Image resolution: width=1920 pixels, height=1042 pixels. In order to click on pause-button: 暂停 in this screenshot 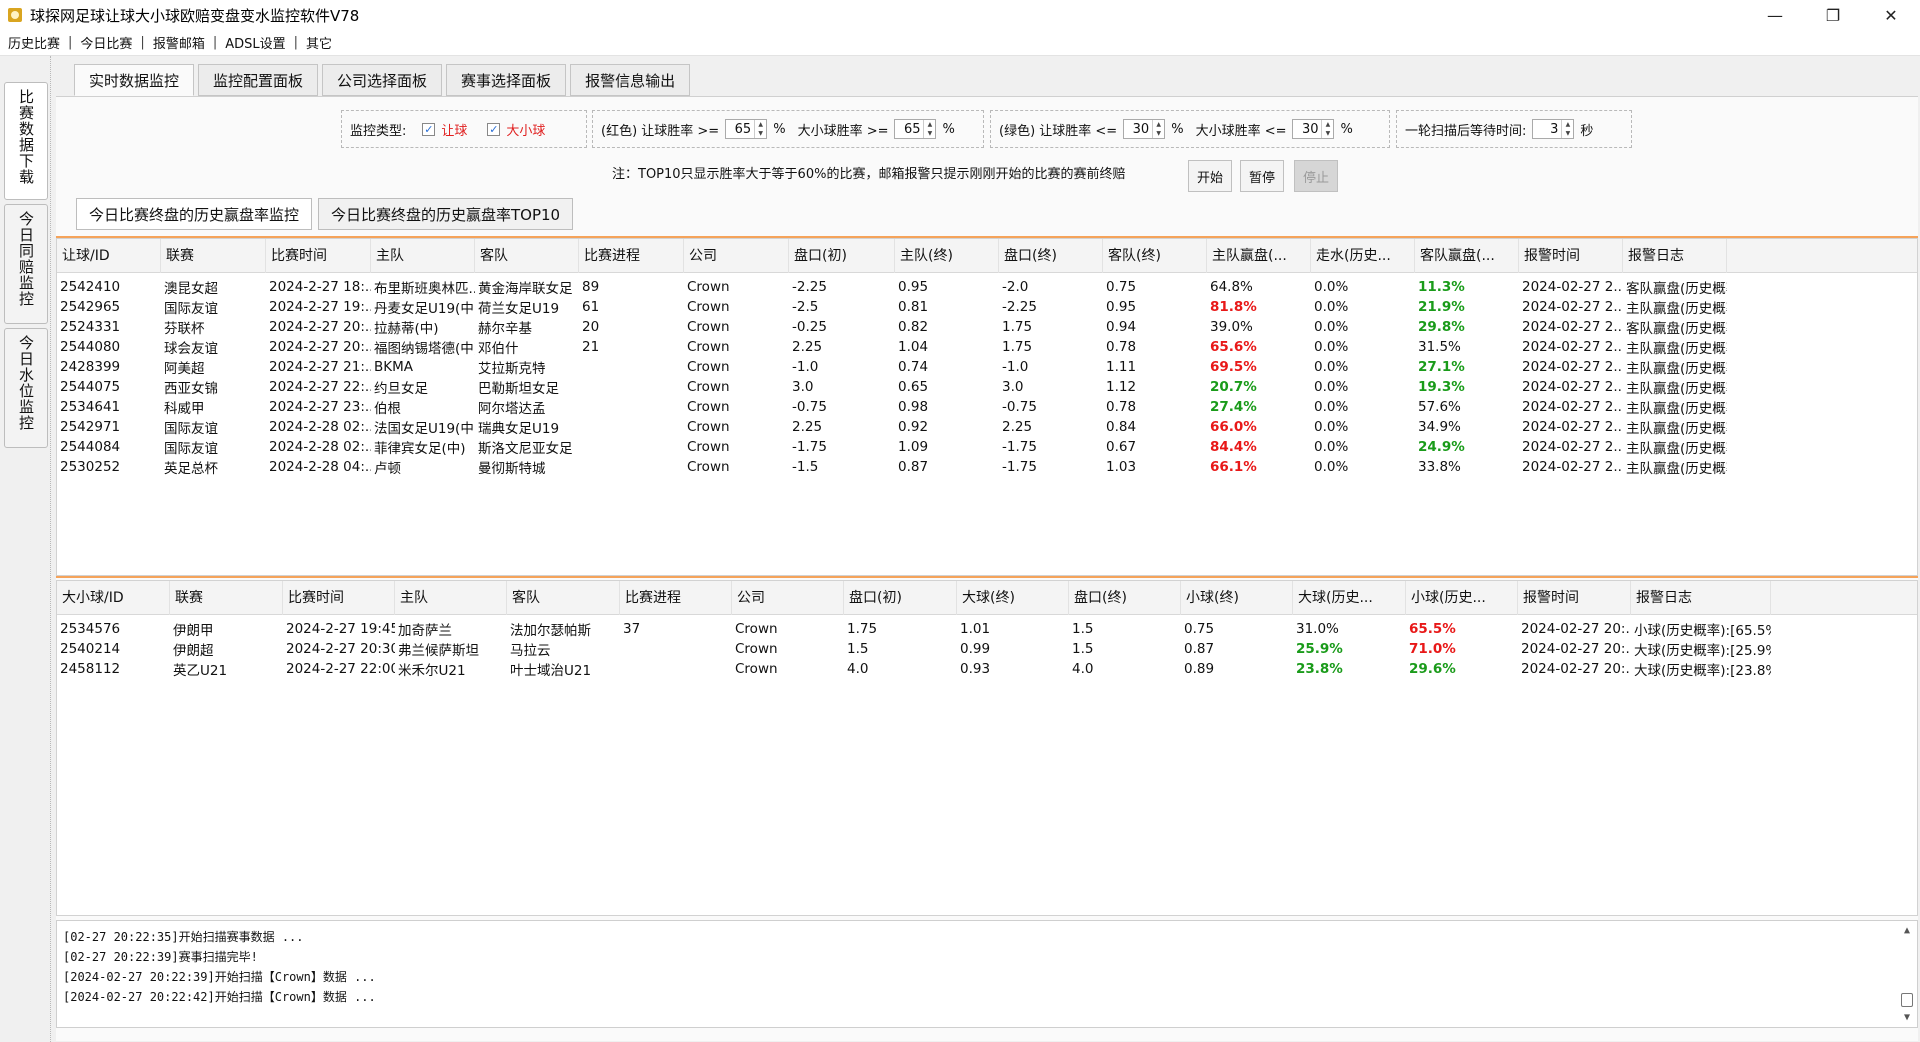, I will do `click(1262, 176)`.